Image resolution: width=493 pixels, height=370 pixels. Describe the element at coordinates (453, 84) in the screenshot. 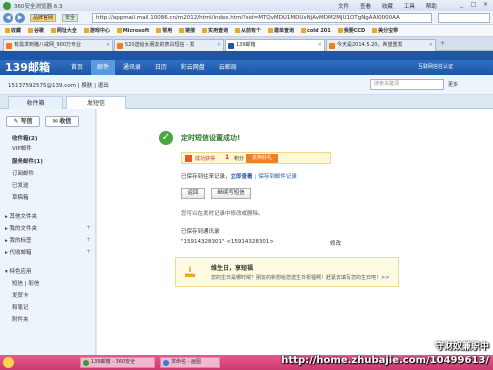

I see `more-link: 更多` at that location.